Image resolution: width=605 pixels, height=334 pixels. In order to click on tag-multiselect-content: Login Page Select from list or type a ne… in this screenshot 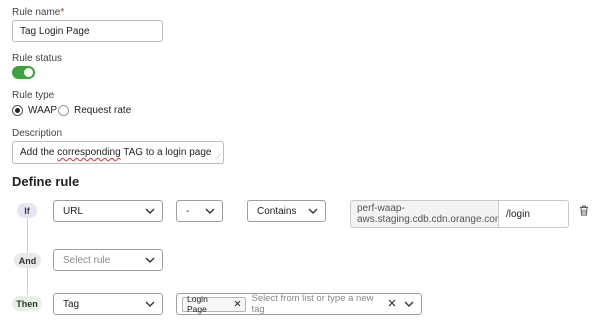, I will do `click(285, 304)`.